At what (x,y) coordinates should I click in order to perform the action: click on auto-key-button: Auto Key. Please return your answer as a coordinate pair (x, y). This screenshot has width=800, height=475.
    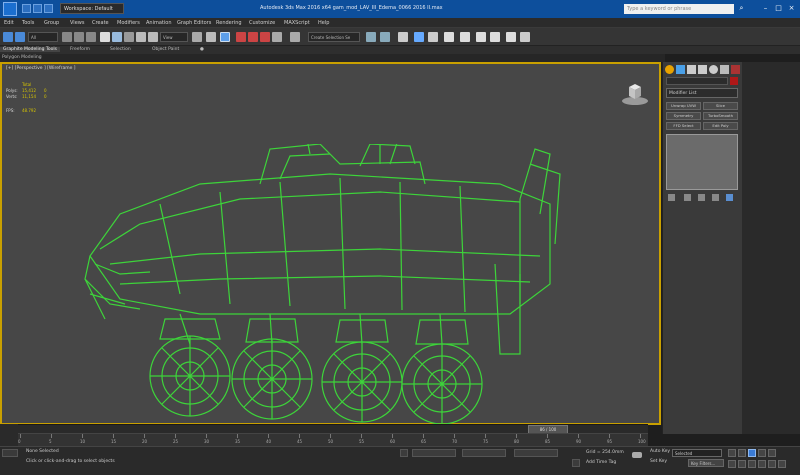
    Looking at the image, I should click on (660, 451).